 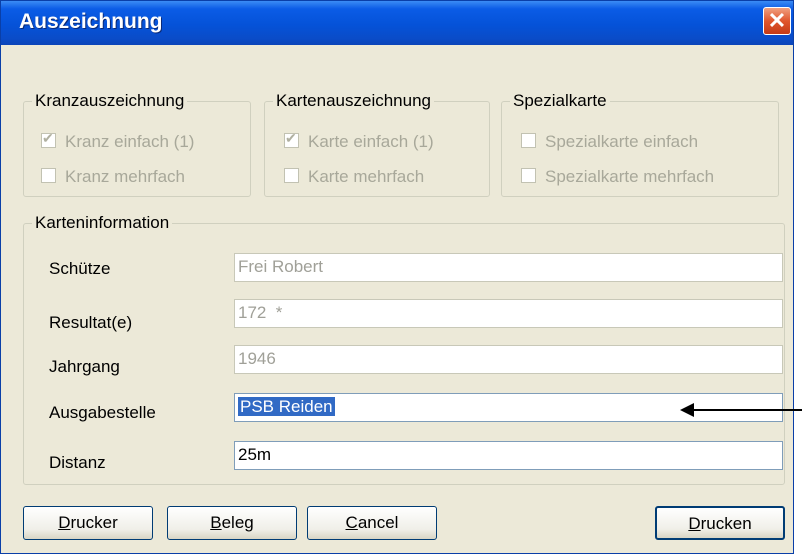 What do you see at coordinates (88, 523) in the screenshot?
I see `drucker-button: Drucker` at bounding box center [88, 523].